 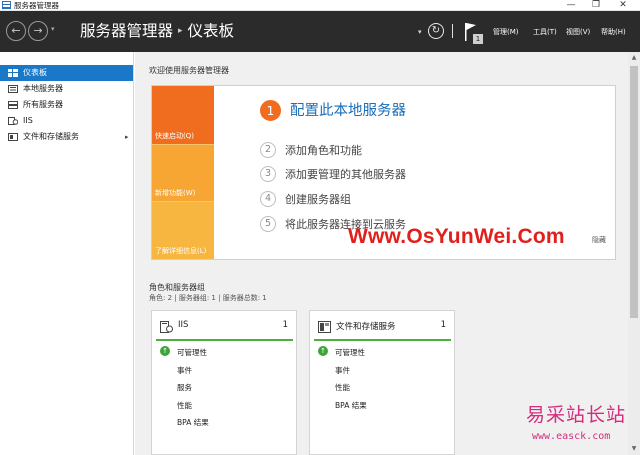 What do you see at coordinates (211, 31) in the screenshot?
I see `breadcrumb-current: 仪表板` at bounding box center [211, 31].